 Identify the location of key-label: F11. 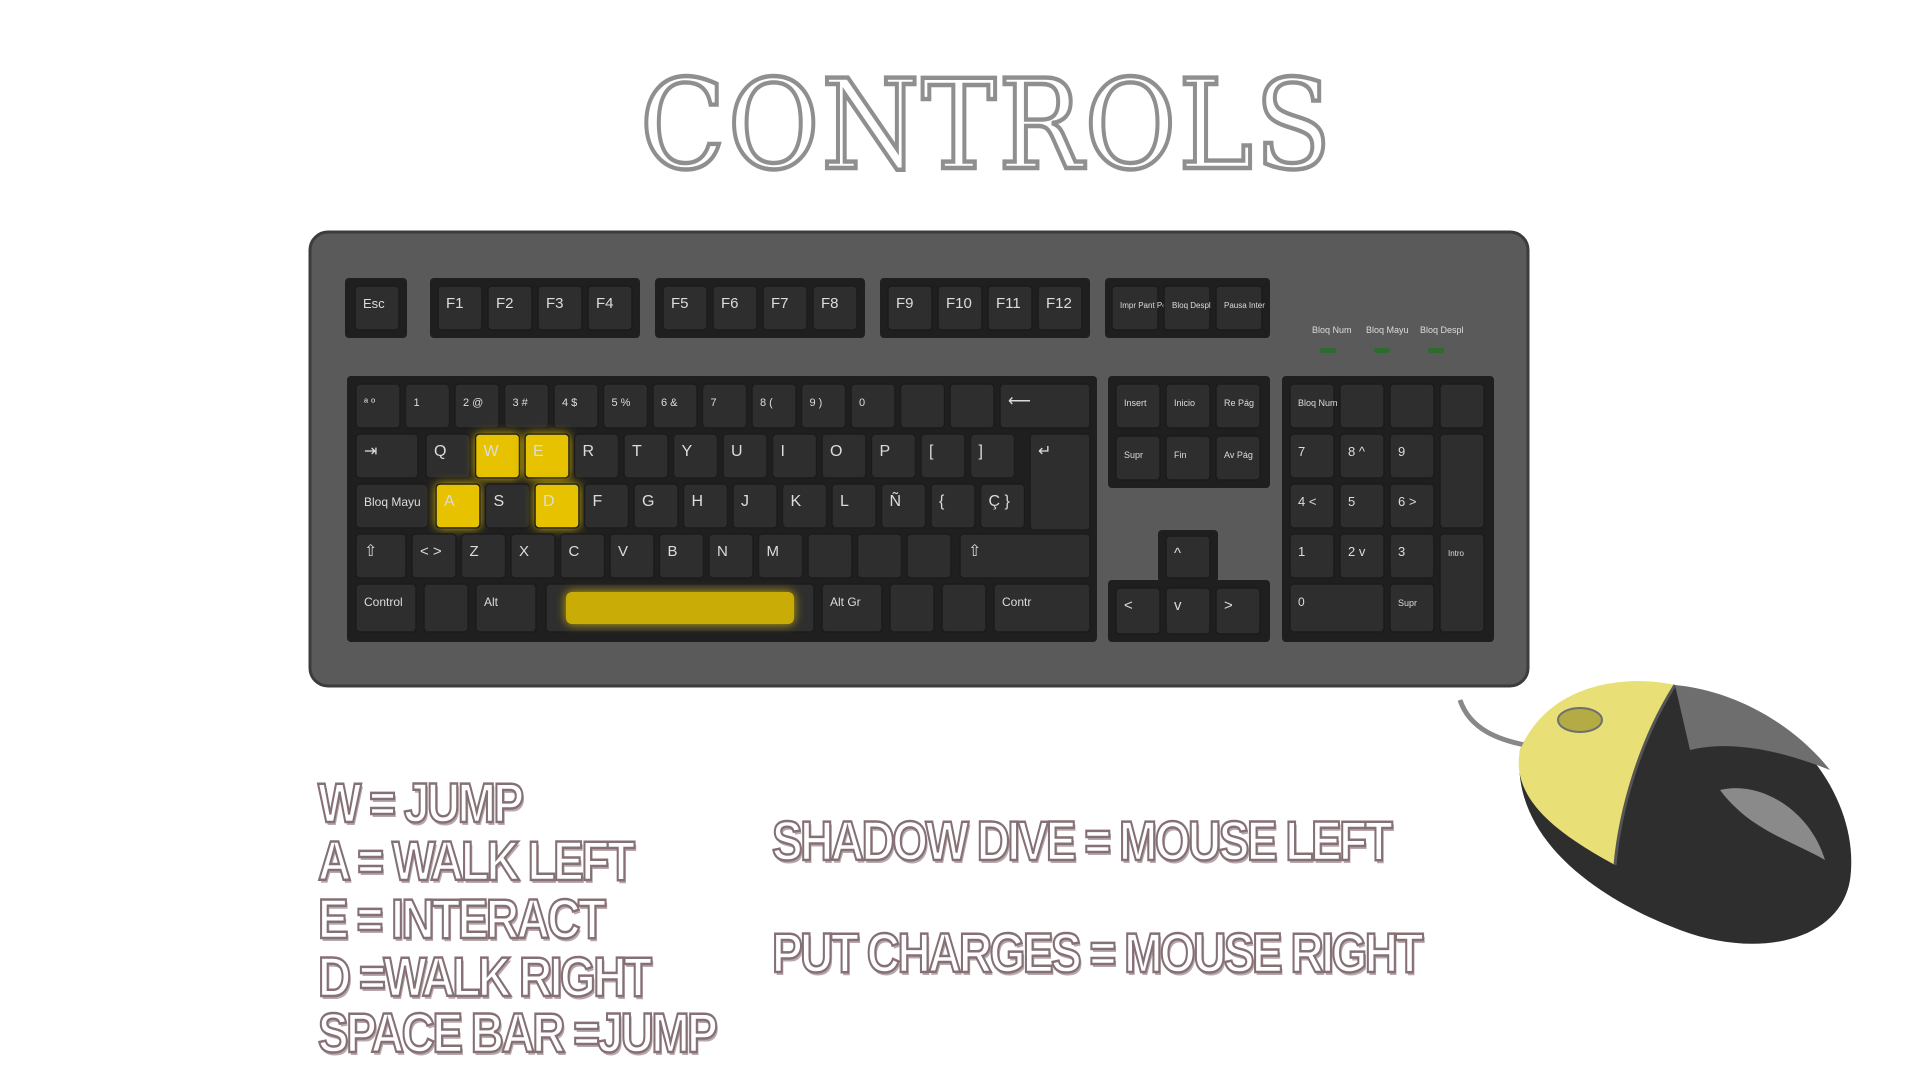
(1008, 303).